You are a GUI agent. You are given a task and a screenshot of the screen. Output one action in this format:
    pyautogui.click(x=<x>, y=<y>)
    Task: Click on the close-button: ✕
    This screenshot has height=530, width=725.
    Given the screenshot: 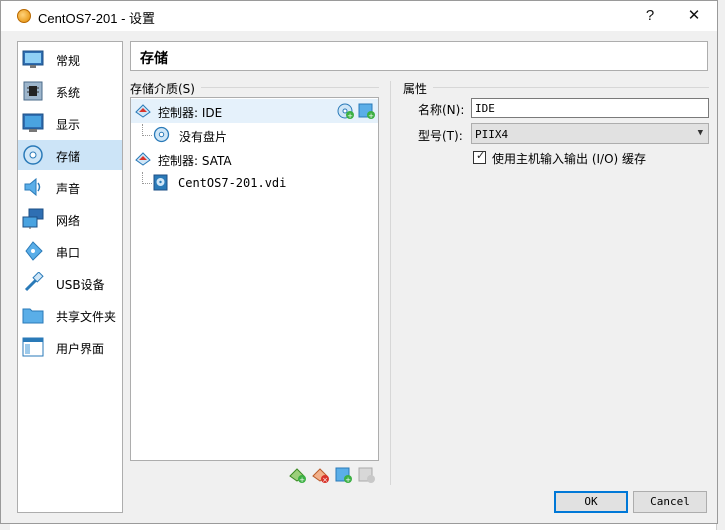 What is the action you would take?
    pyautogui.click(x=694, y=16)
    